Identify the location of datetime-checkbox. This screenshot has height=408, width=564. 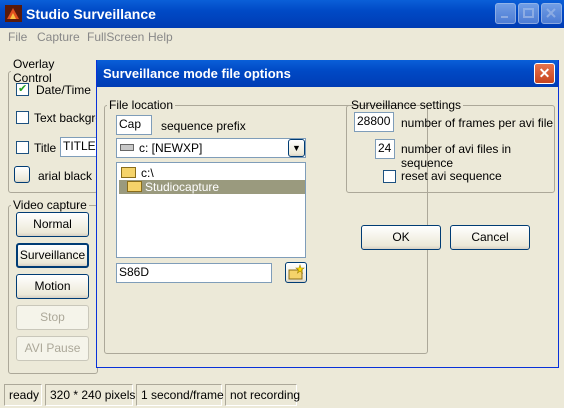
(22, 89).